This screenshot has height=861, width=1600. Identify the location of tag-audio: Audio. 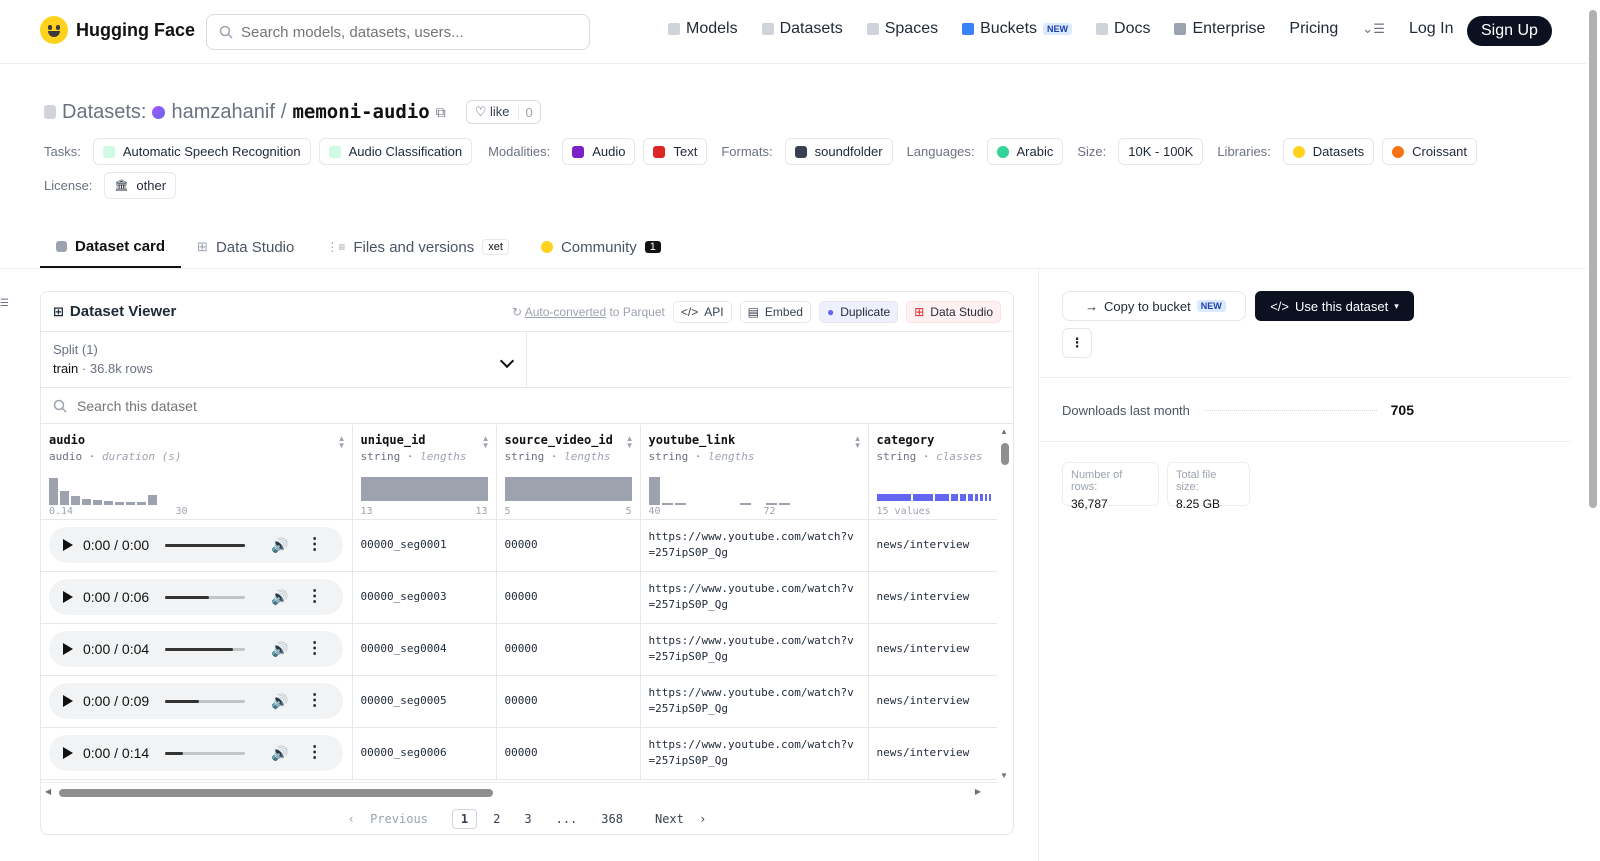
(599, 151).